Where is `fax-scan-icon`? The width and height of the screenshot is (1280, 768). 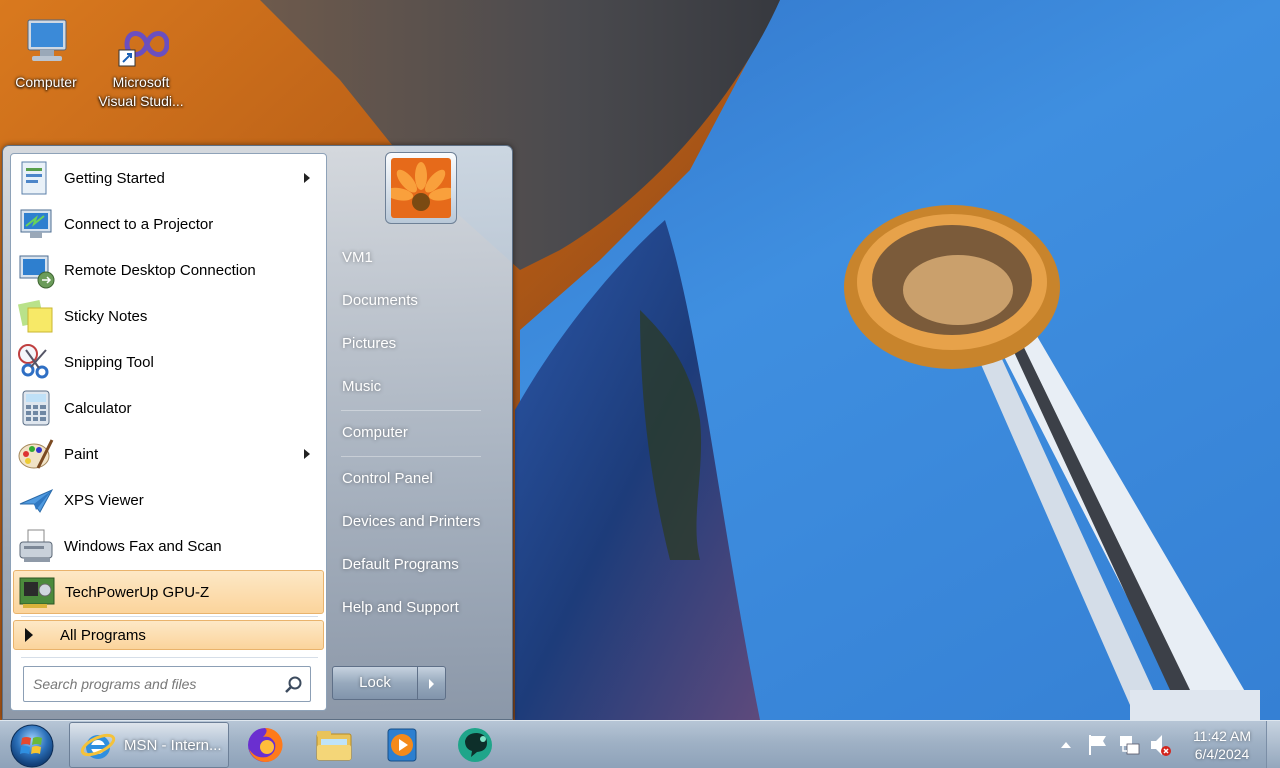
fax-scan-icon is located at coordinates (36, 545).